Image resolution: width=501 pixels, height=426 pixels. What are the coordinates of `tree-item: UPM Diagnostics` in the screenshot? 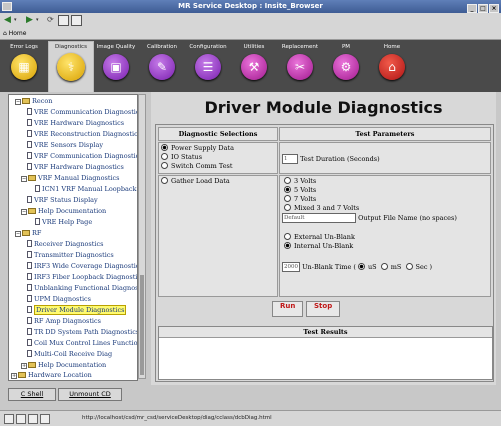 It's located at (59, 299).